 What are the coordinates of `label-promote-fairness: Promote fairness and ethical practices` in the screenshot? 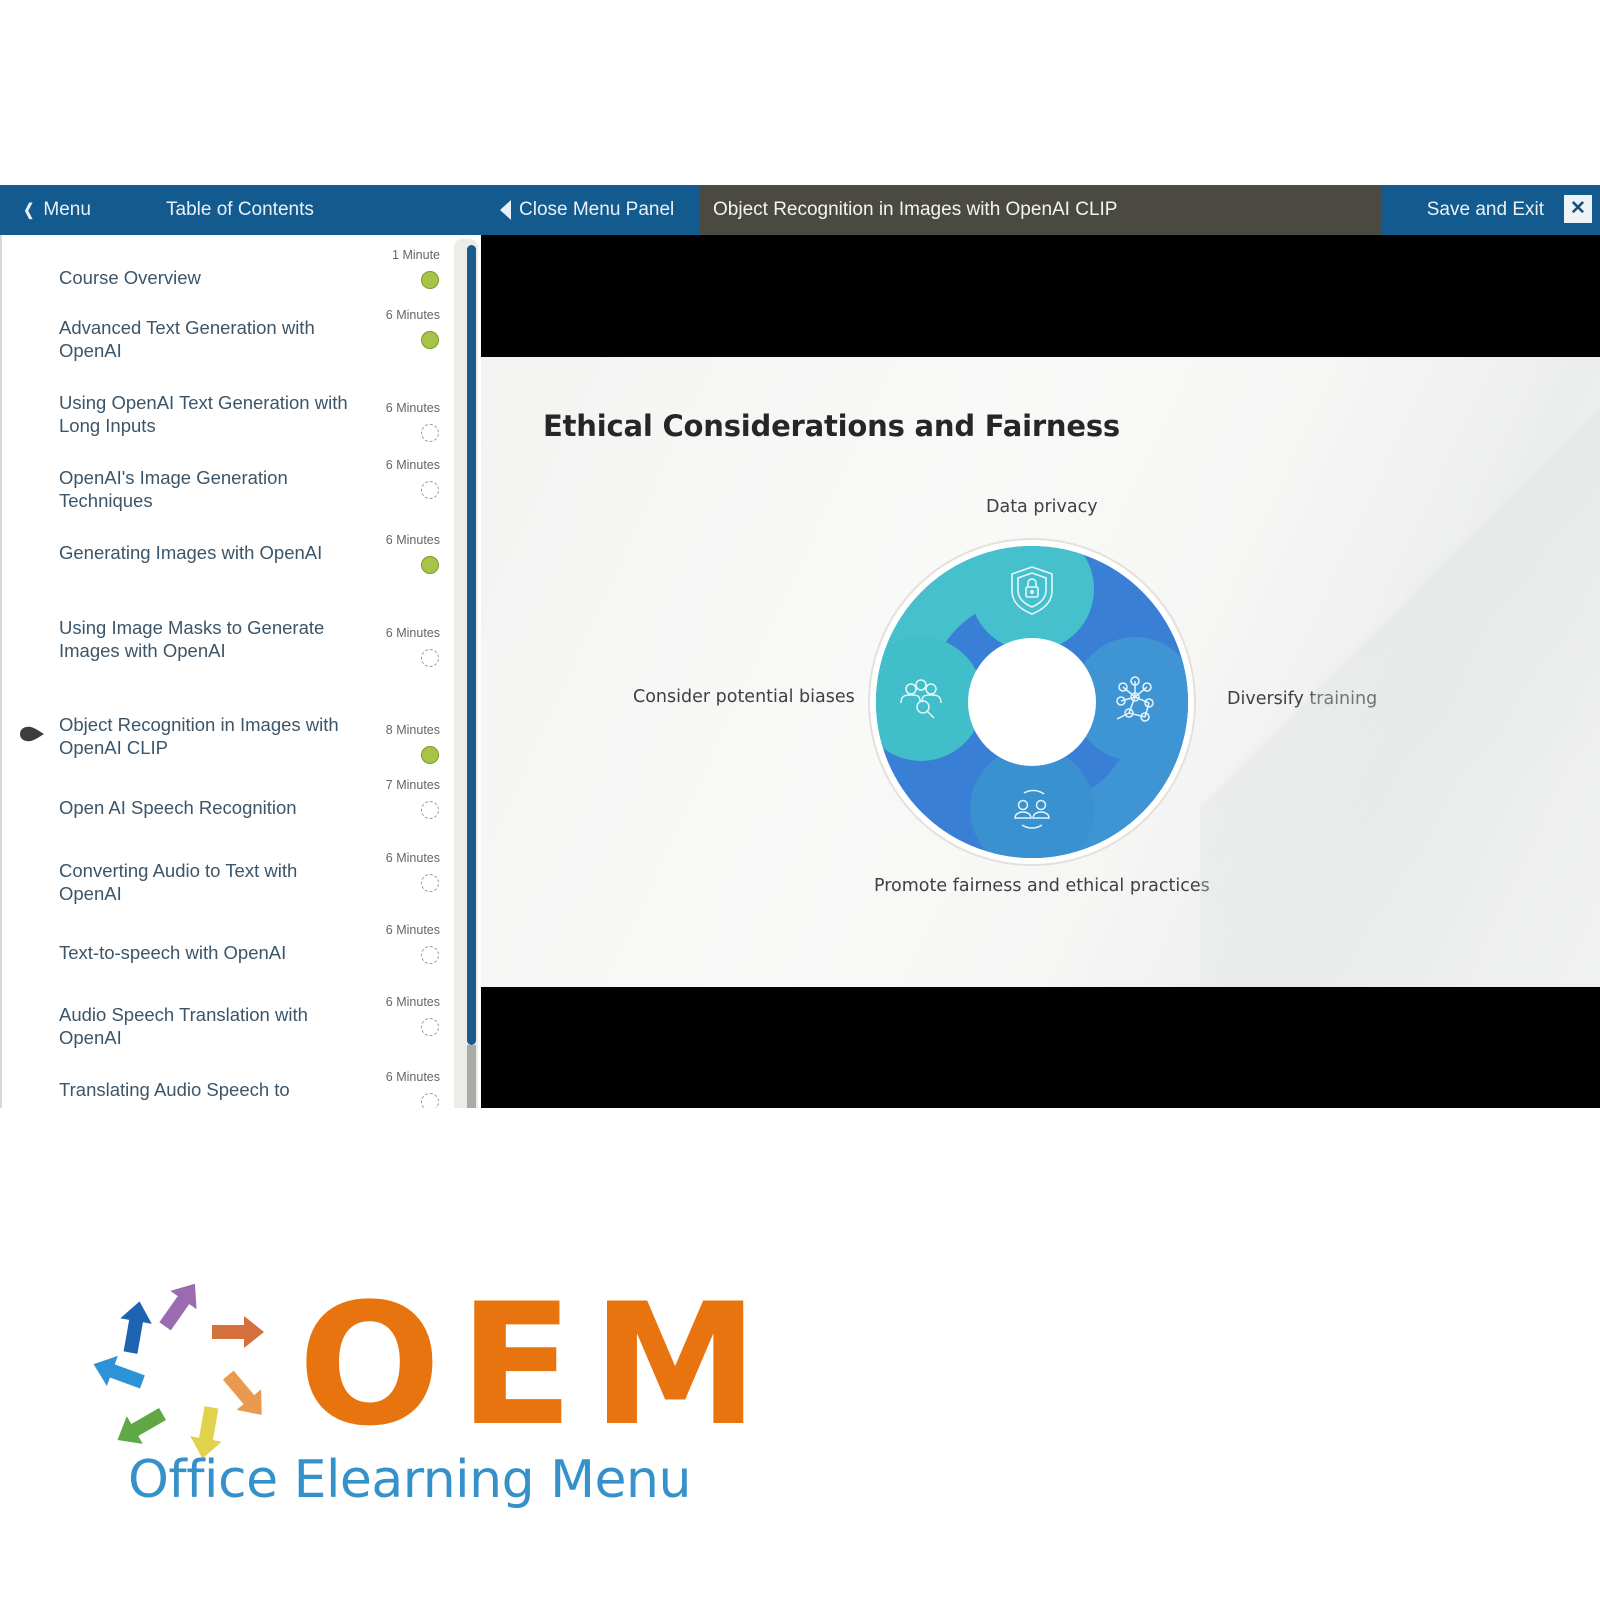 It's located at (1042, 886).